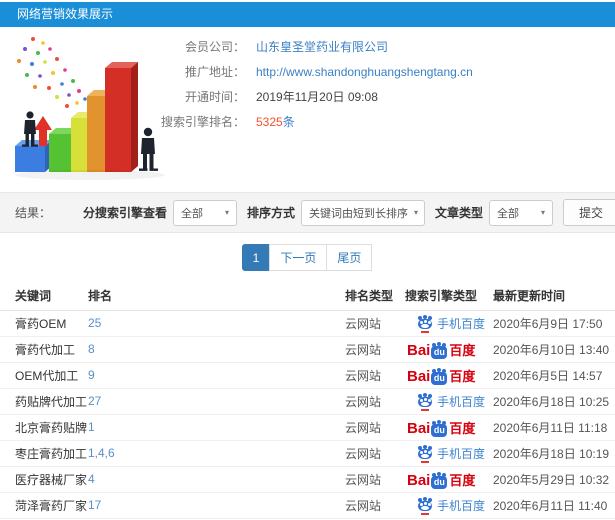 Image resolution: width=615 pixels, height=520 pixels. I want to click on engine-select-value: 全部, so click(191, 213).